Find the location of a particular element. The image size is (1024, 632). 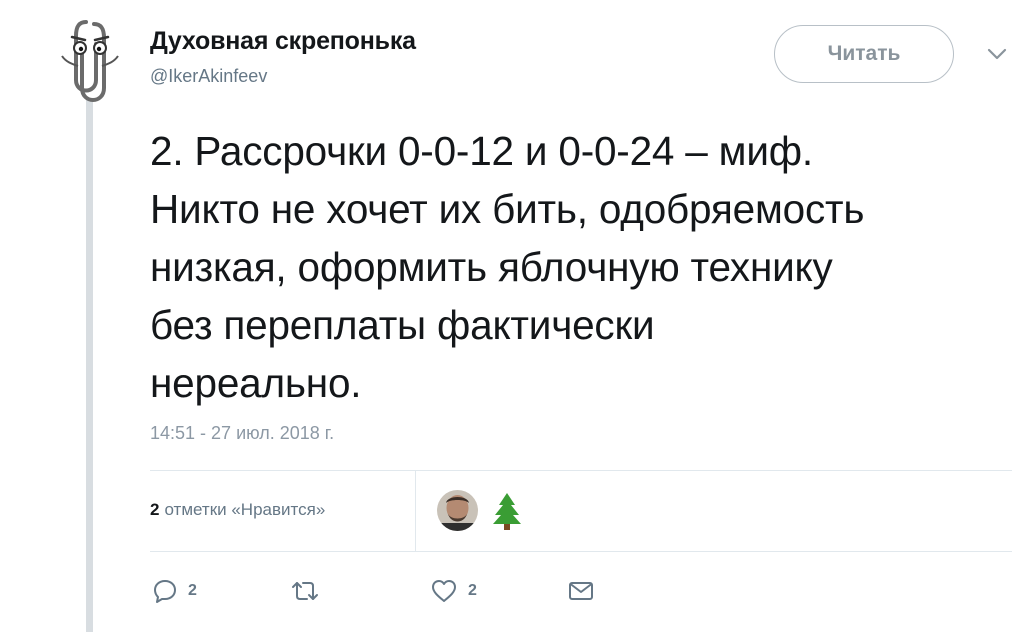

christmas-tree-icon is located at coordinates (507, 511).